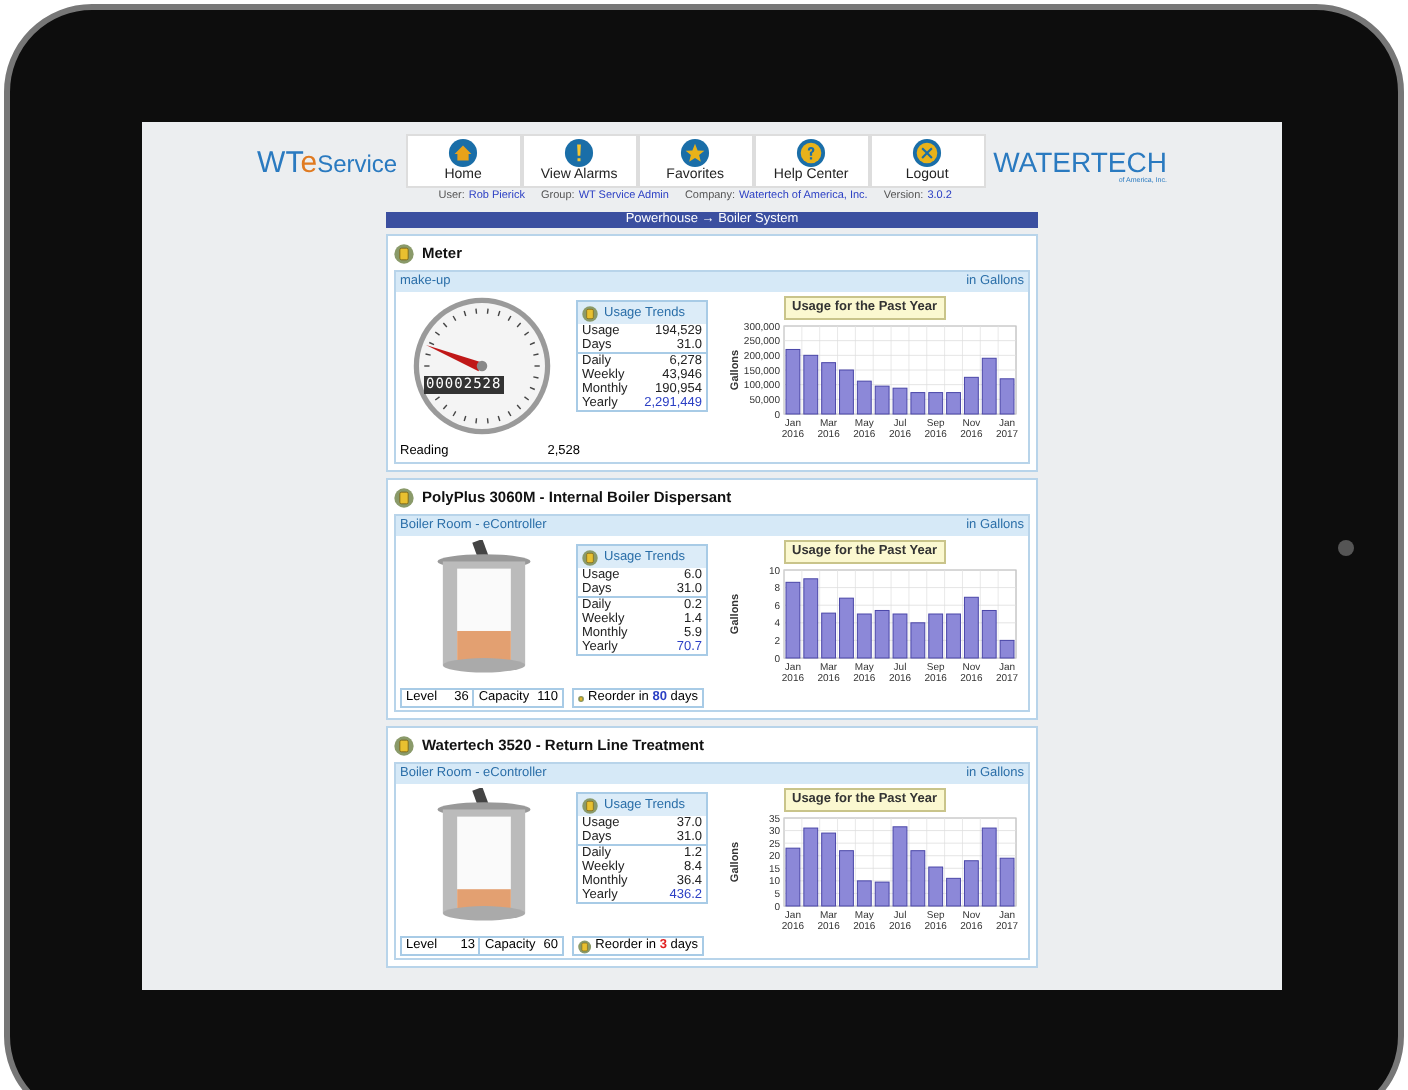  What do you see at coordinates (1346, 548) in the screenshot?
I see `tablet-camera-icon` at bounding box center [1346, 548].